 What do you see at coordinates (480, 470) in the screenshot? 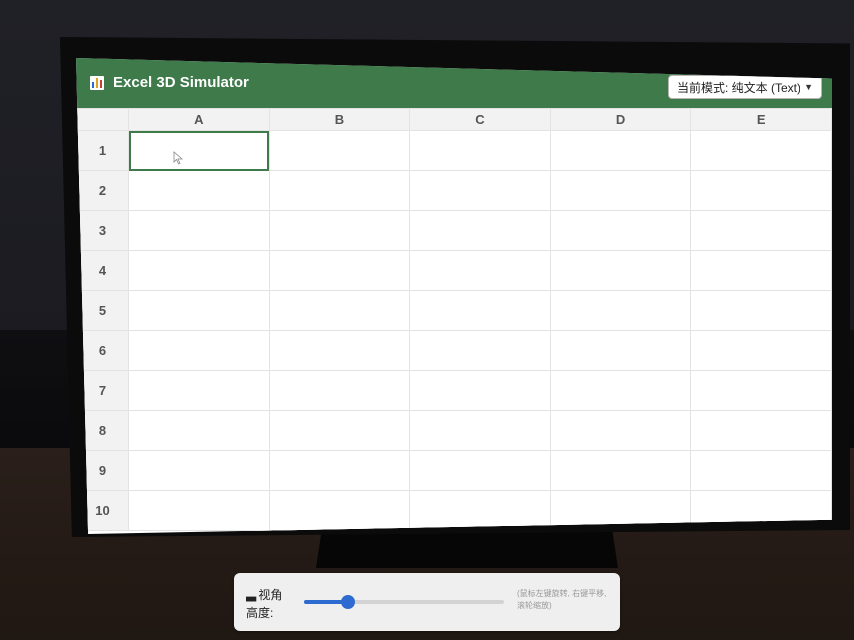
I see `cell-c9` at bounding box center [480, 470].